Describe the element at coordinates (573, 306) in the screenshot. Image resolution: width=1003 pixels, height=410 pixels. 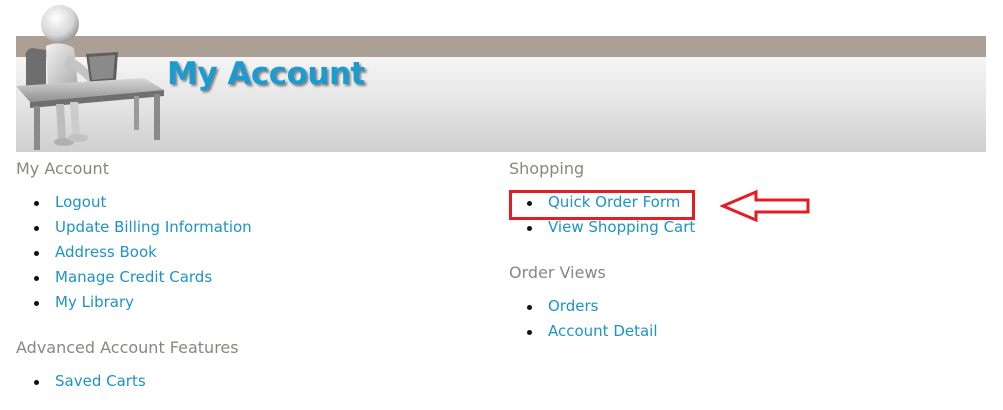
I see `orders-link: Orders` at that location.